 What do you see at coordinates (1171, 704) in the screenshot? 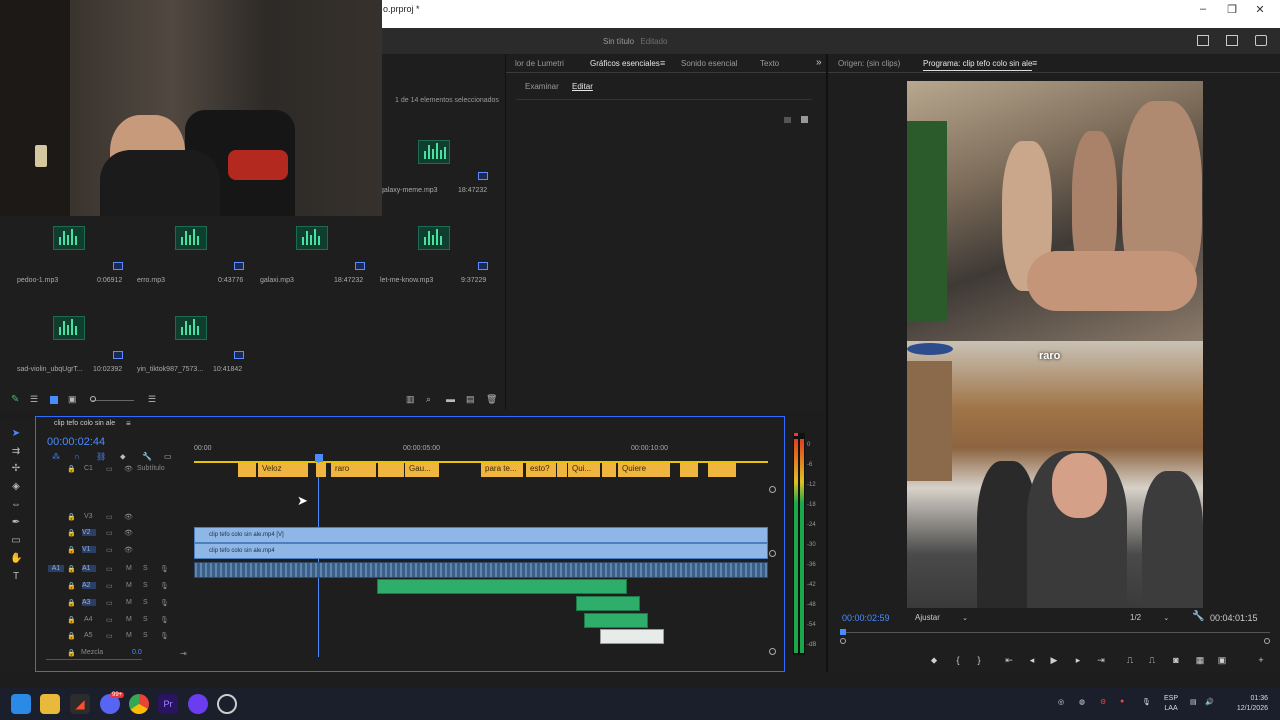
I see `language-indicator: ESP LAA` at bounding box center [1171, 704].